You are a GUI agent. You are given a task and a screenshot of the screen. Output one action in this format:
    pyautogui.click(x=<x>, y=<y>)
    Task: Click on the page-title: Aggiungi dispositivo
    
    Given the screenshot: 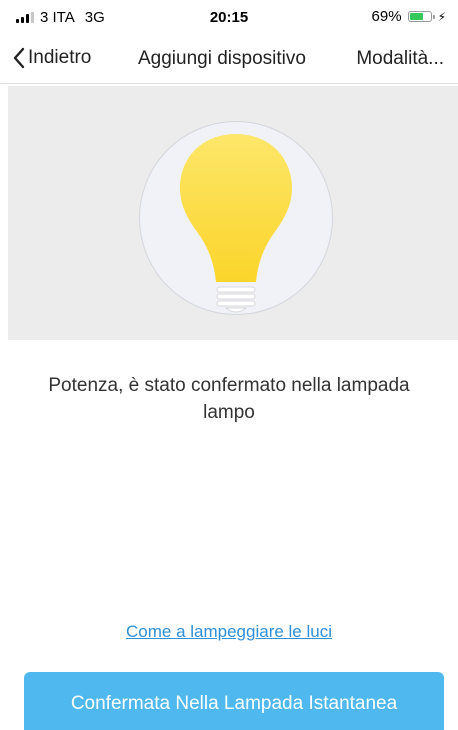 What is the action you would take?
    pyautogui.click(x=222, y=58)
    